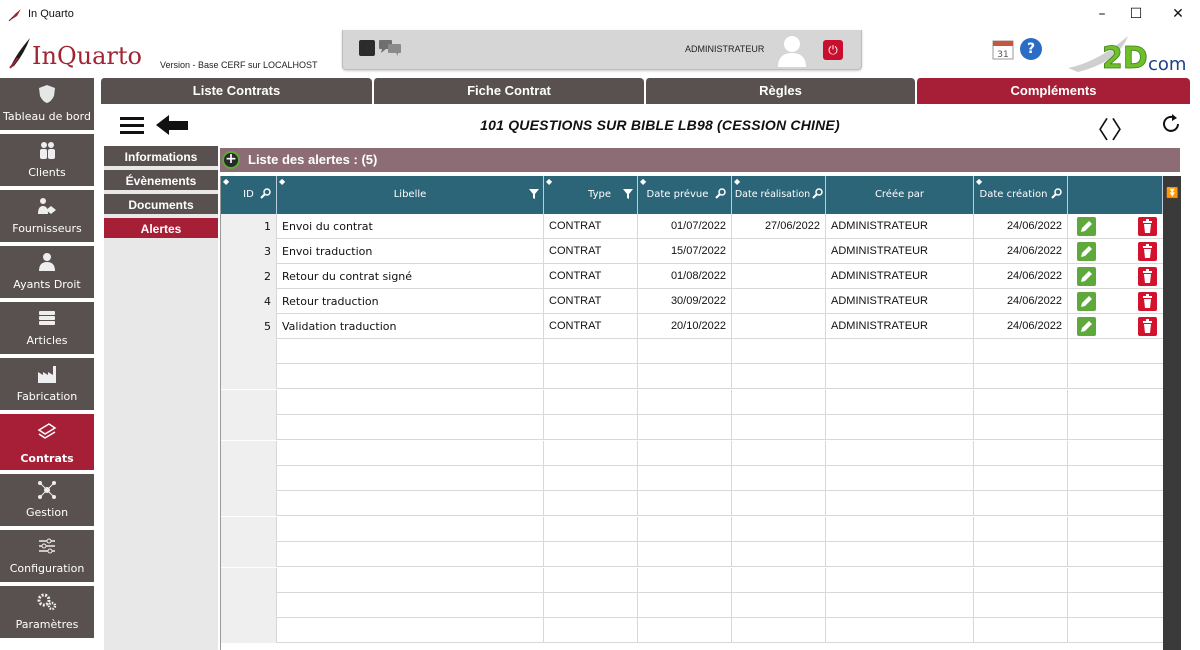  I want to click on refresh-icon, so click(1171, 124).